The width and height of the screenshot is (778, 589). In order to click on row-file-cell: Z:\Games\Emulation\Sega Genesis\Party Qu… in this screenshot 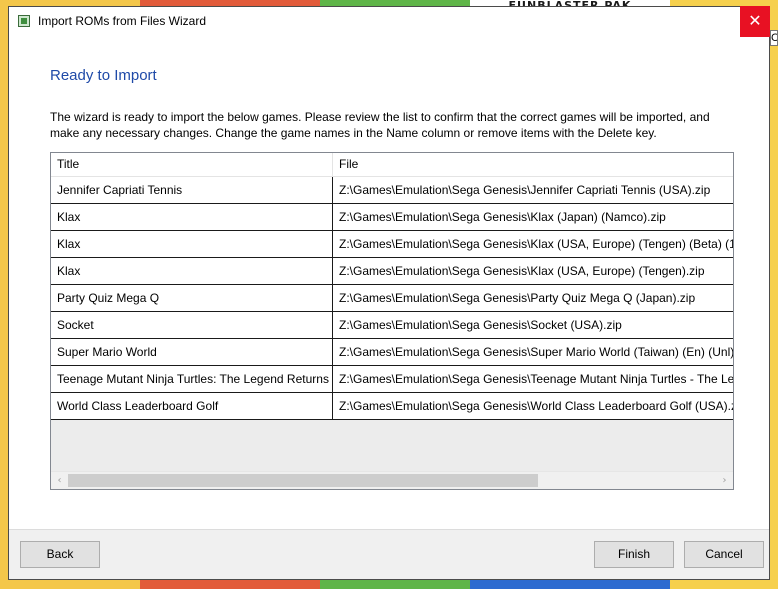, I will do `click(517, 298)`.